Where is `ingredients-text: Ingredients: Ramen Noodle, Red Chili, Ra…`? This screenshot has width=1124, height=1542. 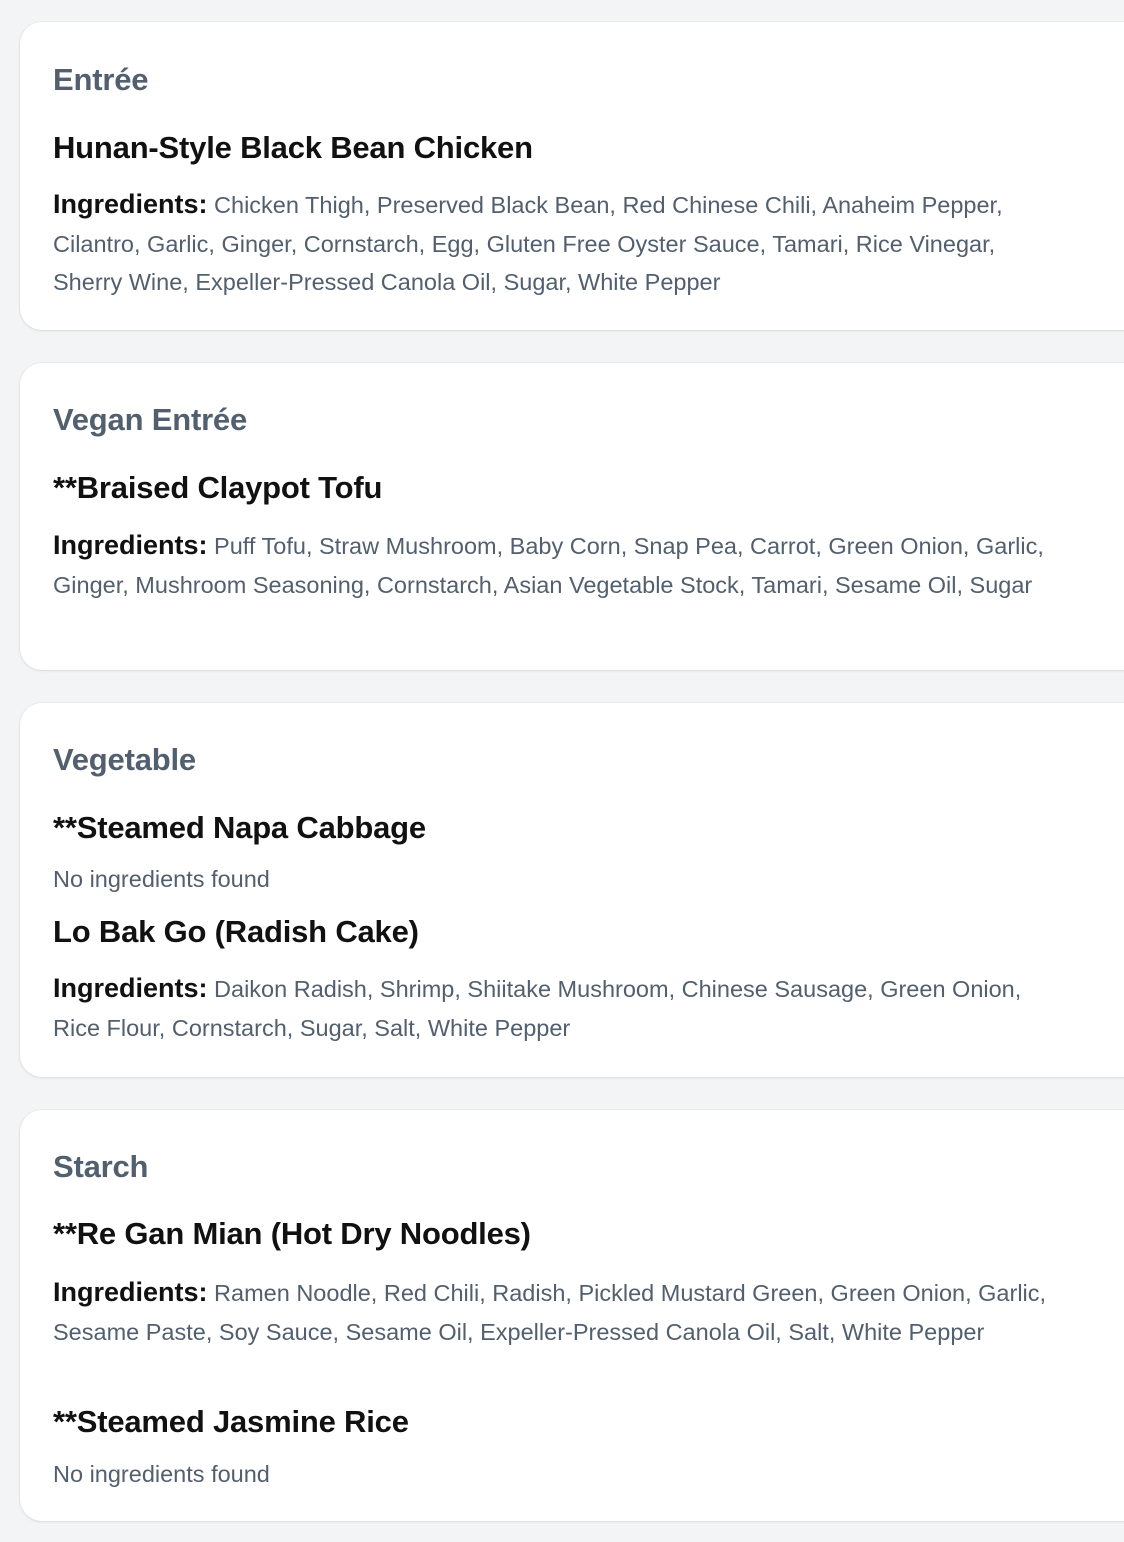 ingredients-text: Ingredients: Ramen Noodle, Red Chili, Ra… is located at coordinates (558, 1312).